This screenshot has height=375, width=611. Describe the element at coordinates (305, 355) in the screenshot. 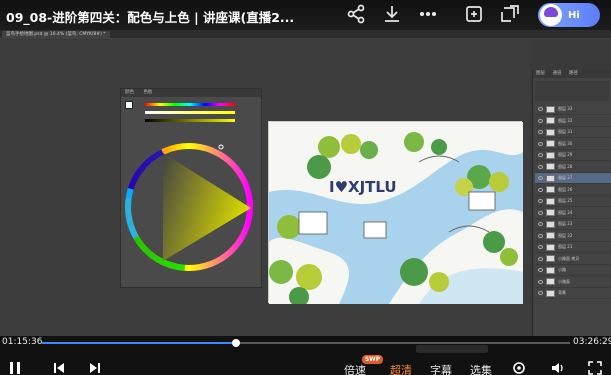

I see `player-controls: 01:15:36 03:26:29 SWP 倍速 超清 字幕 选集` at that location.